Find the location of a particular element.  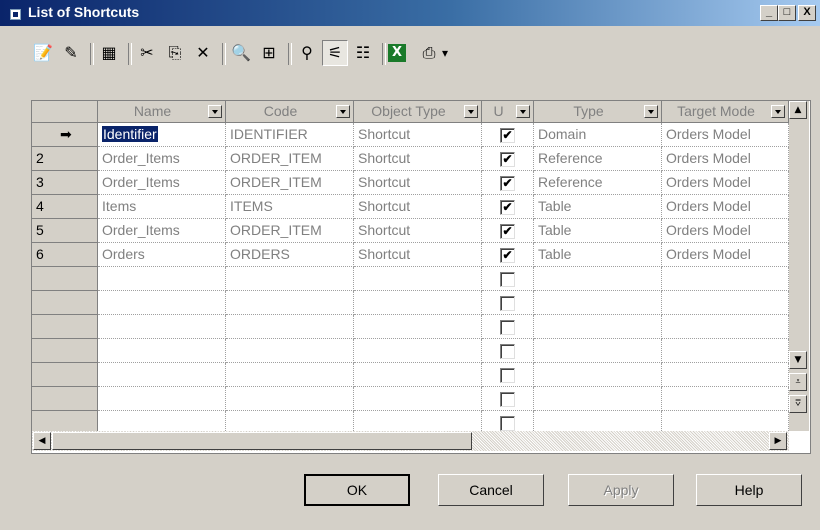

scroll-down-icon: ▼ is located at coordinates (798, 360).